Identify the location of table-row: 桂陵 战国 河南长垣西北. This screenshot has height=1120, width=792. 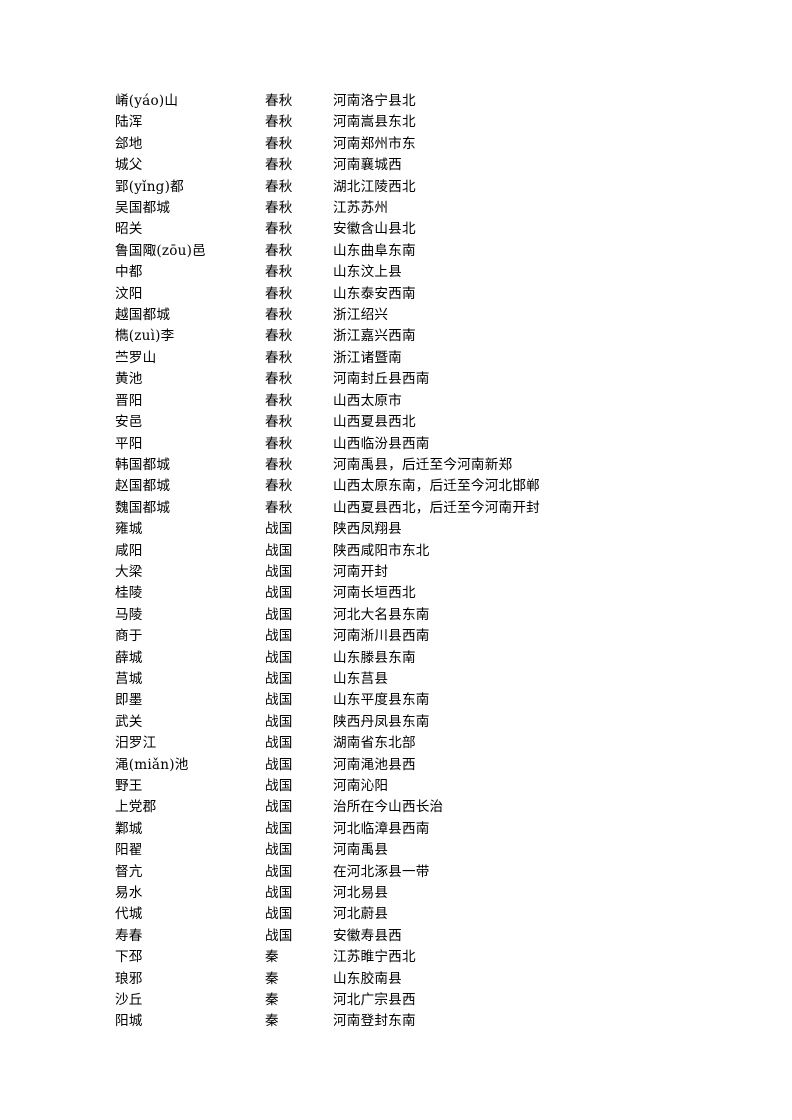
(425, 593).